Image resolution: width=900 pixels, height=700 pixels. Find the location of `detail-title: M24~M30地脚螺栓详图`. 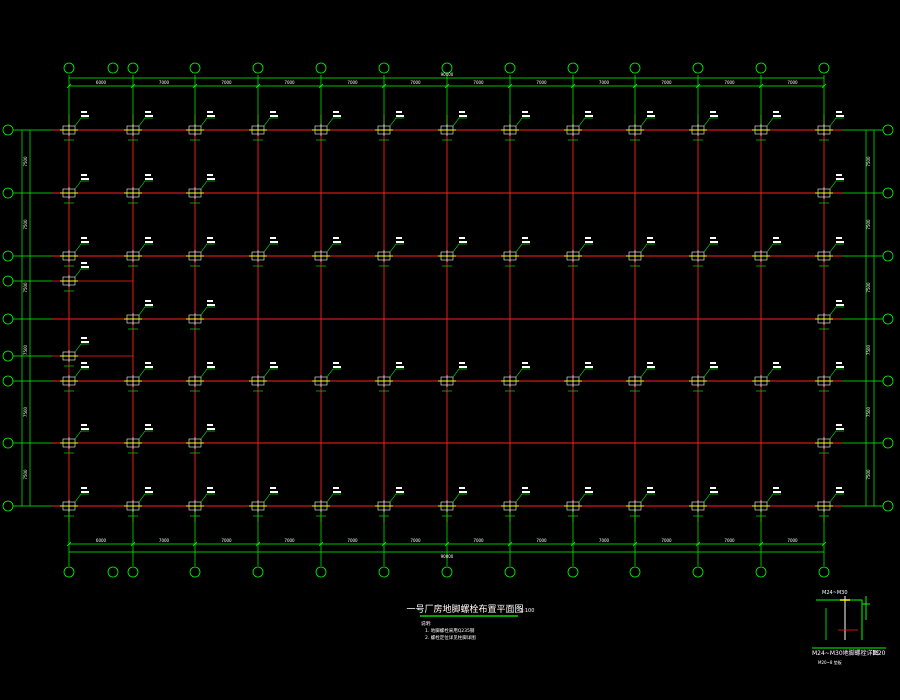

detail-title: M24~M30地脚螺栓详图 is located at coordinates (845, 653).